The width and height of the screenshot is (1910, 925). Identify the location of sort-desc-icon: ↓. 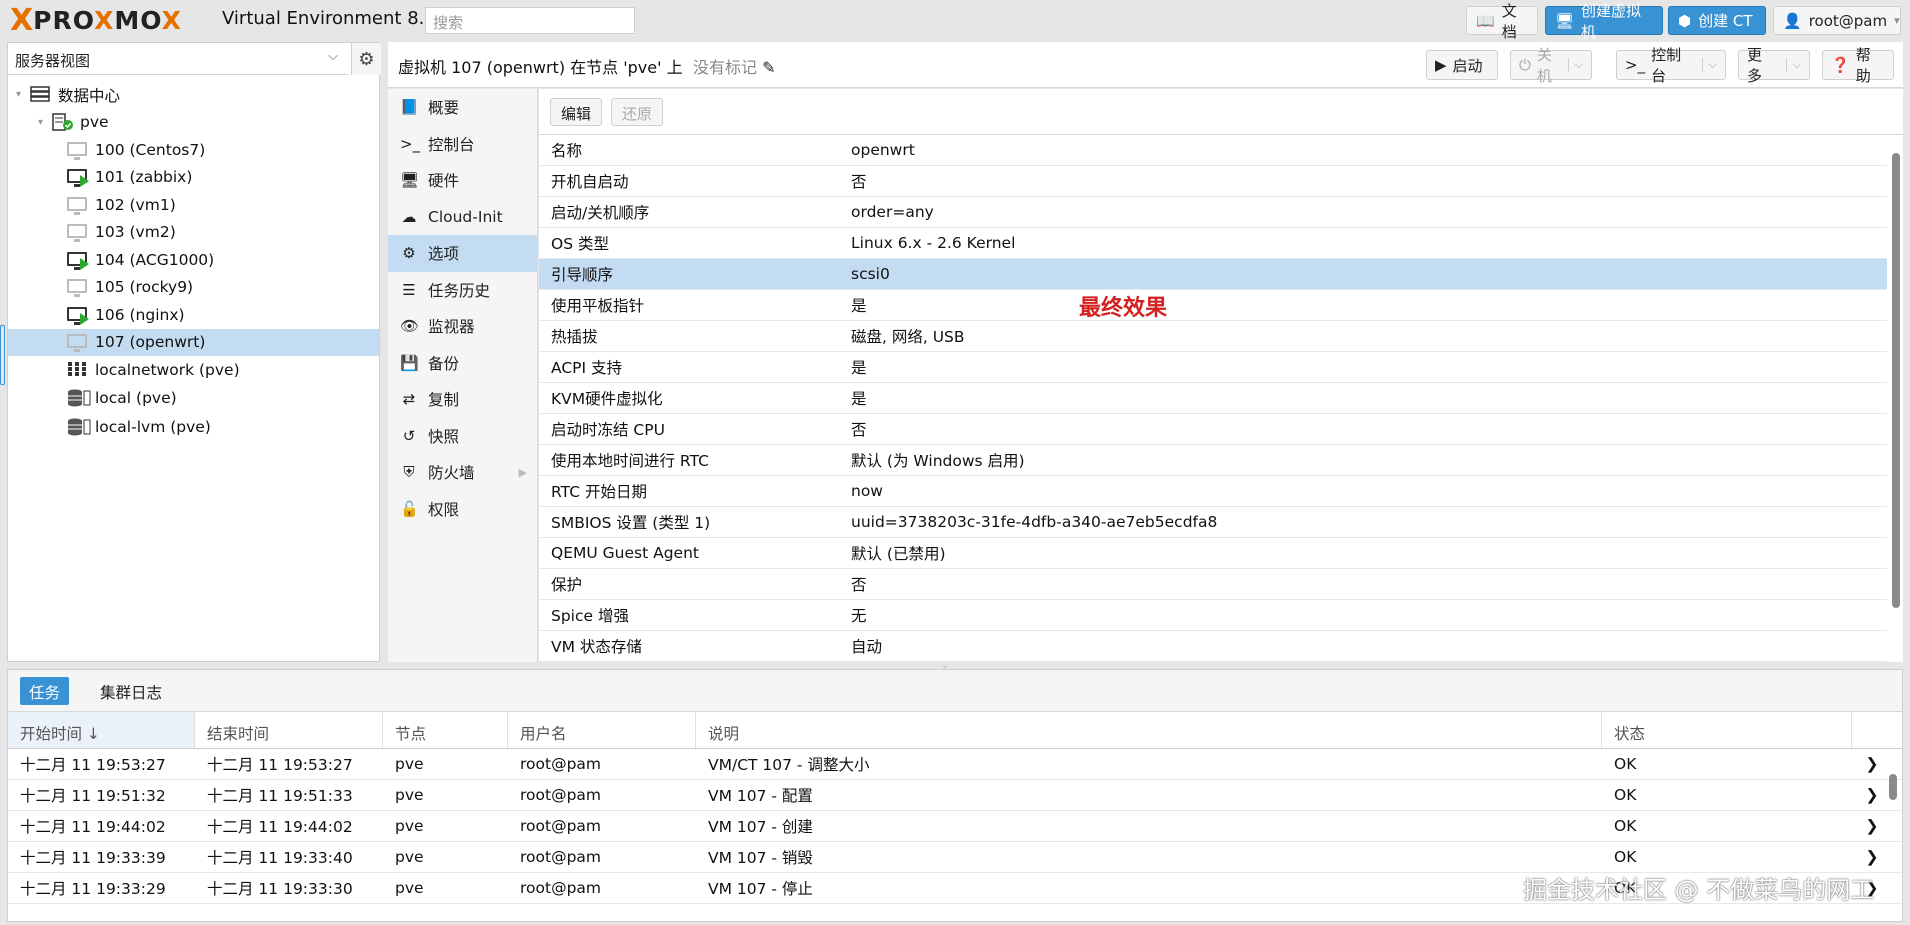
(93, 734).